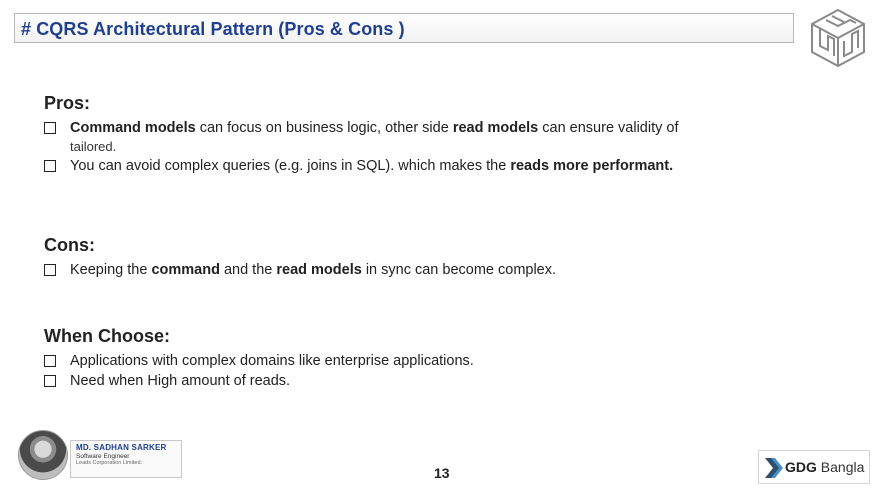 Image resolution: width=880 pixels, height=495 pixels. I want to click on bullet-text: Keeping the, so click(111, 270).